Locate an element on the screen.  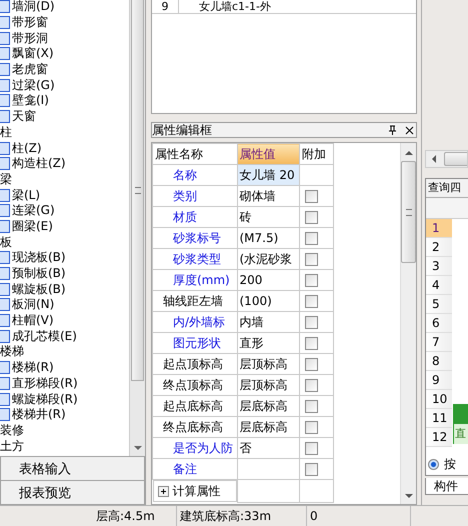
property-value: 内墙 is located at coordinates (268, 322).